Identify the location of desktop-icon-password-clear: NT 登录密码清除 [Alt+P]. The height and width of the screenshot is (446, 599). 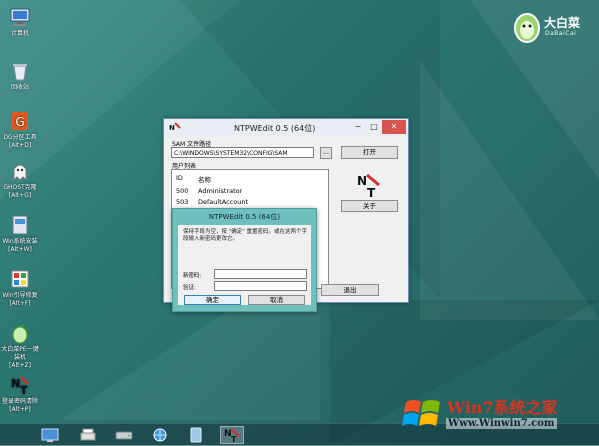
(20, 394).